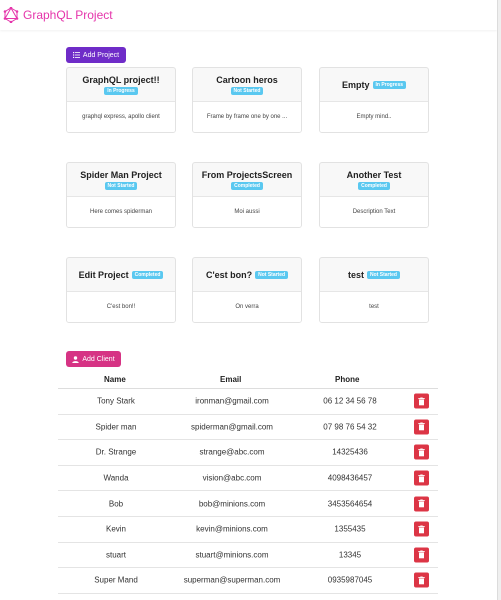 This screenshot has width=501, height=600. I want to click on add-project-label: Add Project, so click(101, 55).